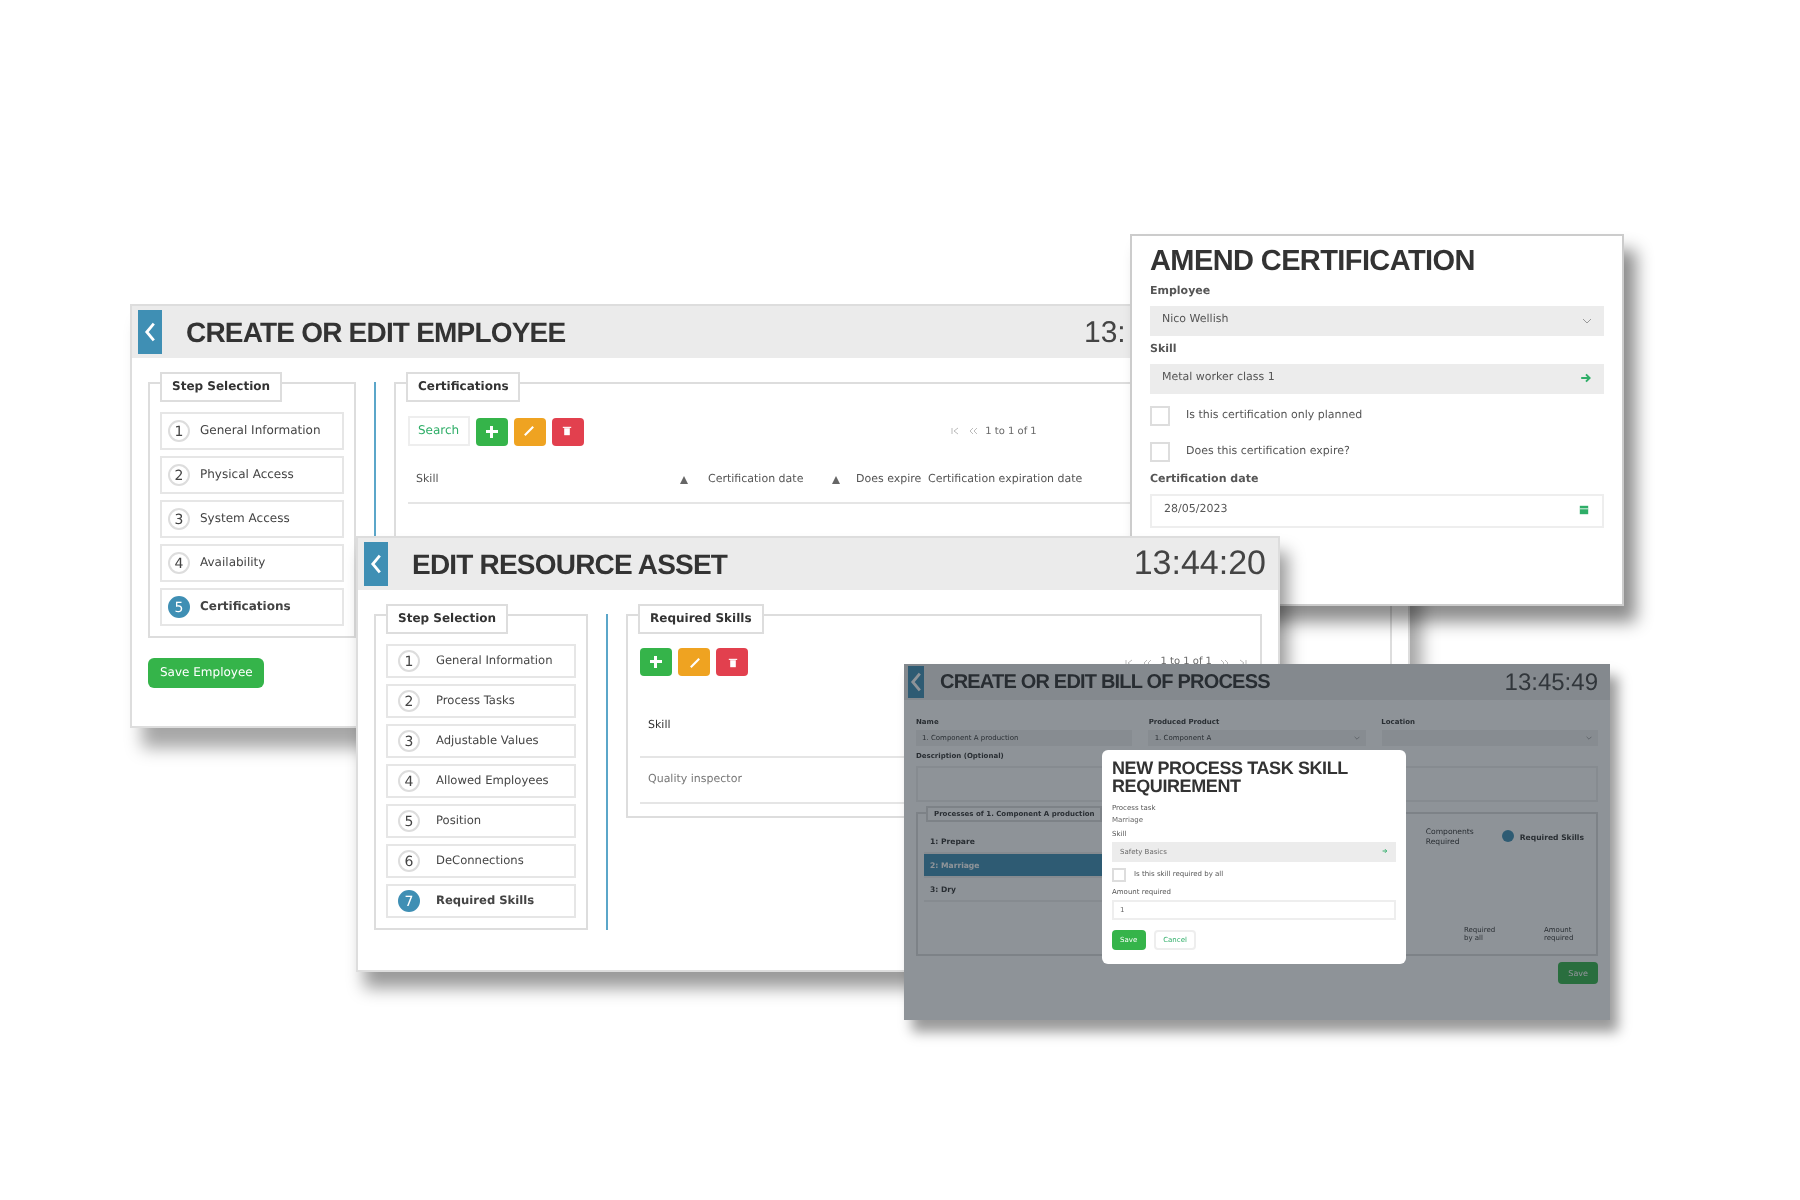 This screenshot has height=1200, width=1800. What do you see at coordinates (1243, 662) in the screenshot?
I see `last-page-icon` at bounding box center [1243, 662].